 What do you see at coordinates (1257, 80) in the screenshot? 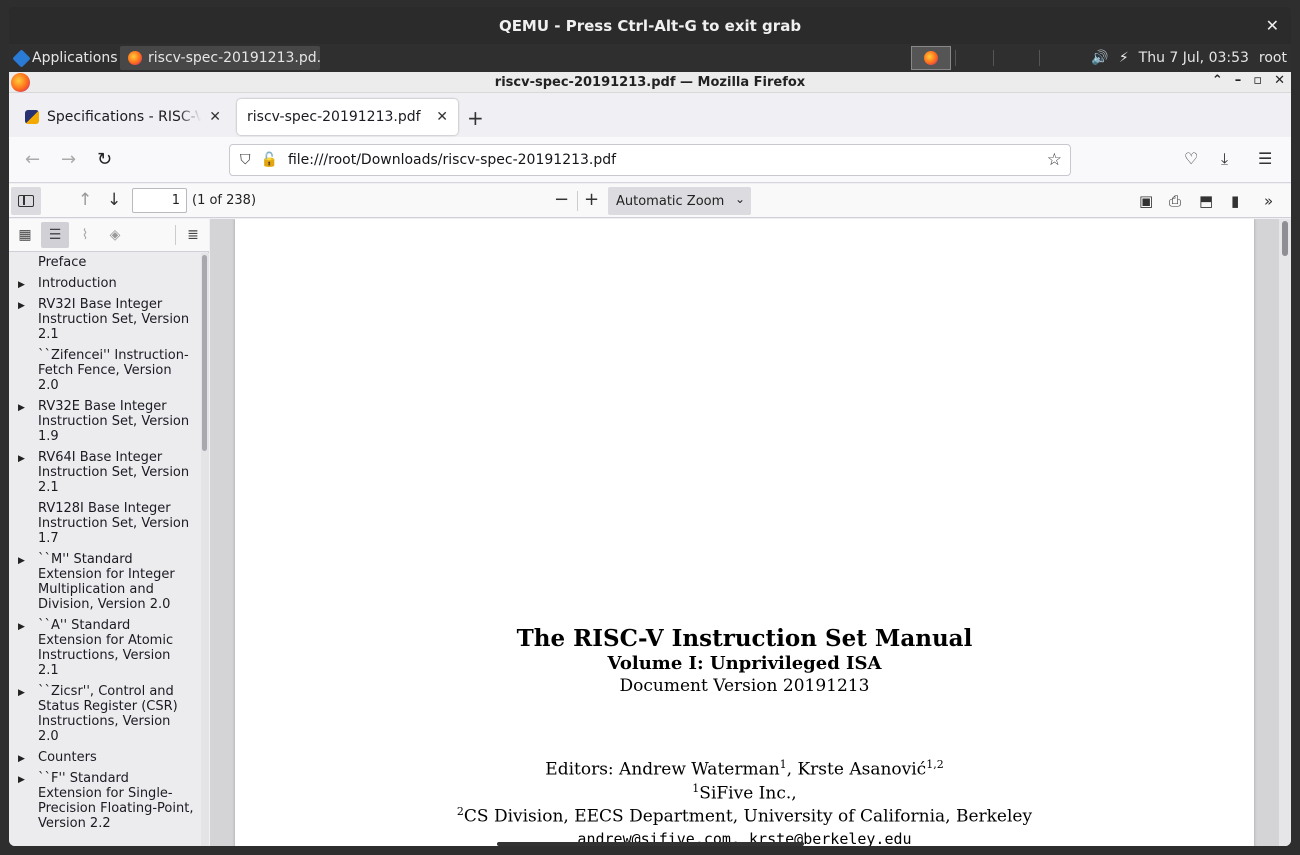
I see `maximize-icon: ▫` at bounding box center [1257, 80].